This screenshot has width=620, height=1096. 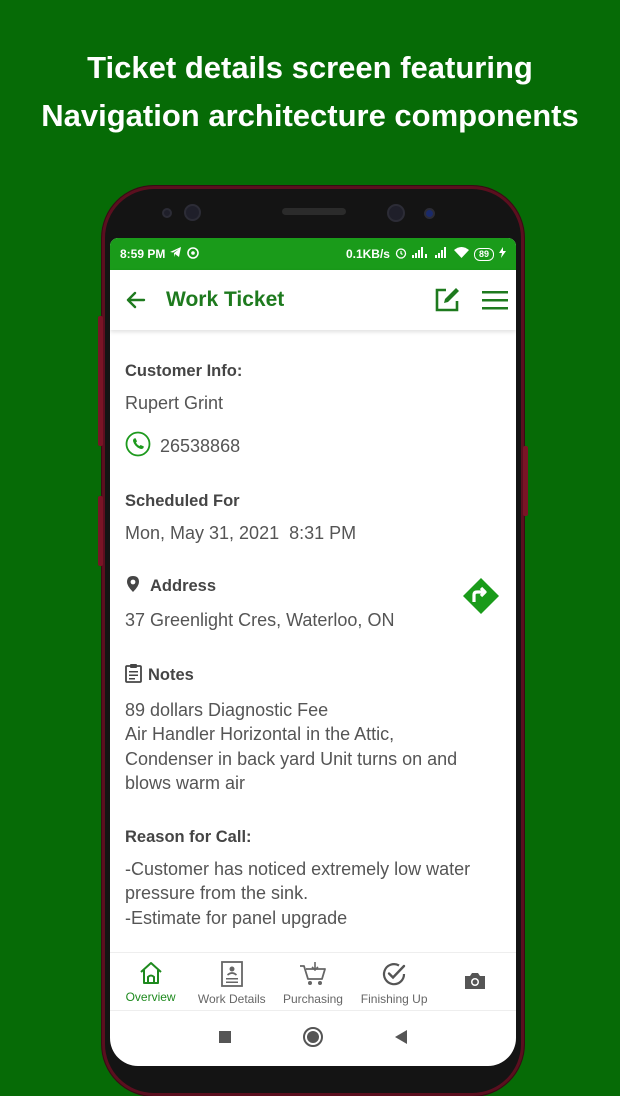 I want to click on scheduled-time: 8:31 PM, so click(x=323, y=532).